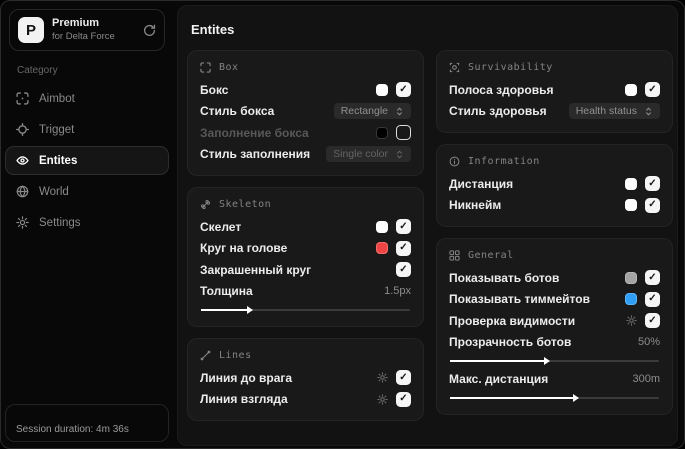 This screenshot has width=685, height=449. I want to click on slider-value: 50%, so click(648, 342).